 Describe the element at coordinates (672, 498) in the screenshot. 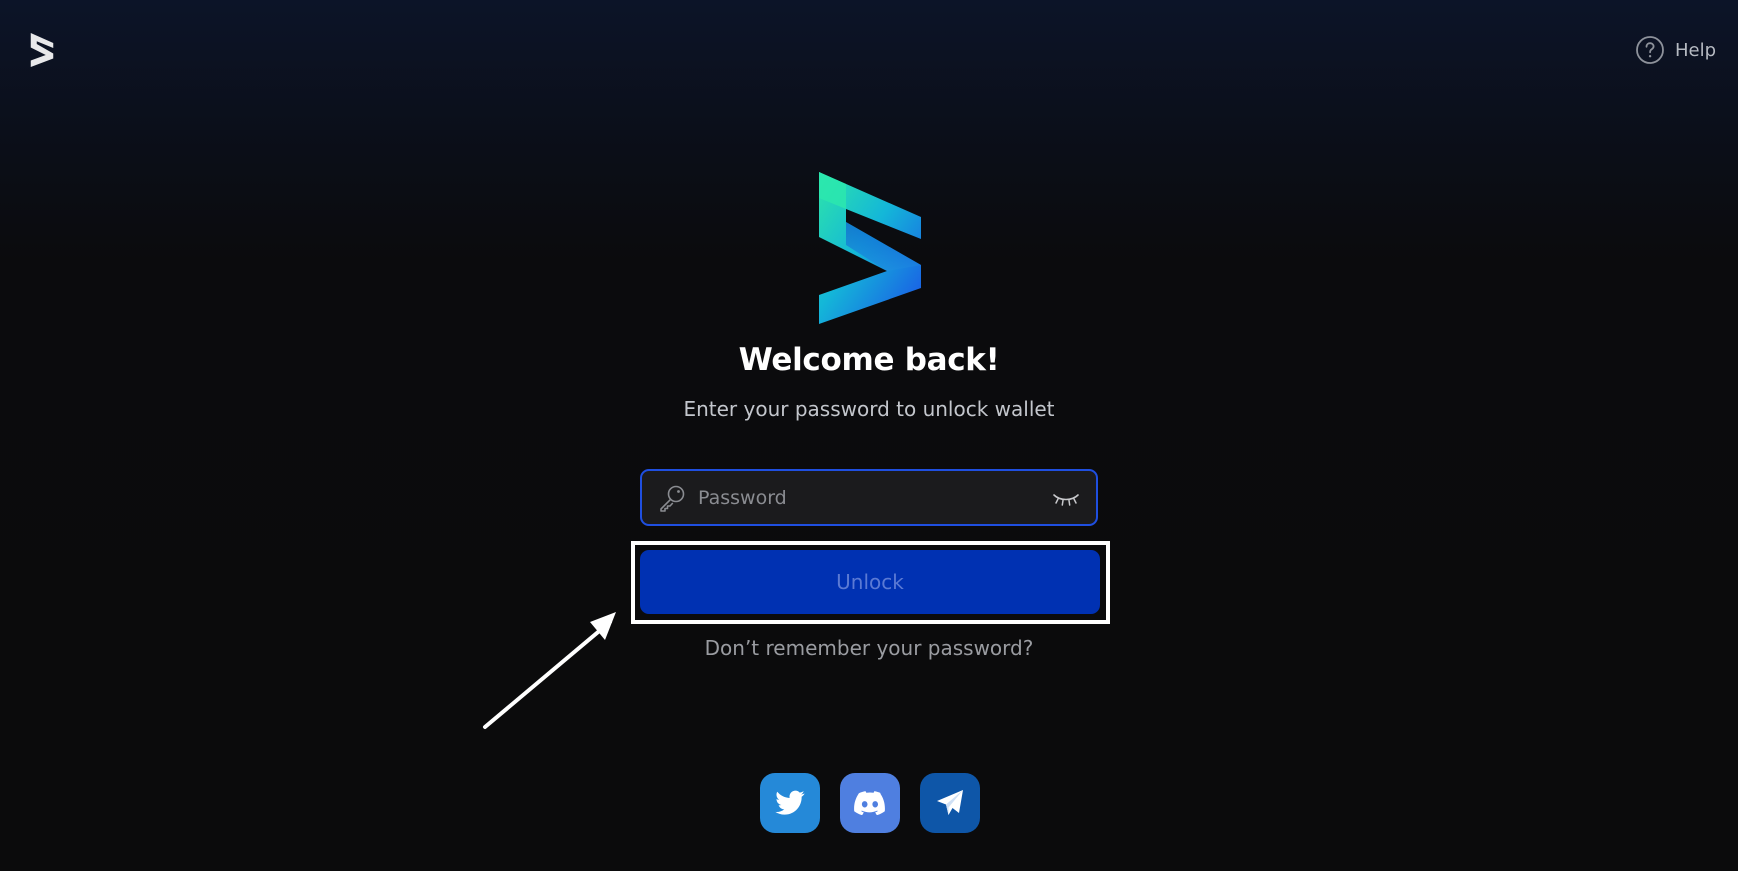

I see `key-icon` at that location.